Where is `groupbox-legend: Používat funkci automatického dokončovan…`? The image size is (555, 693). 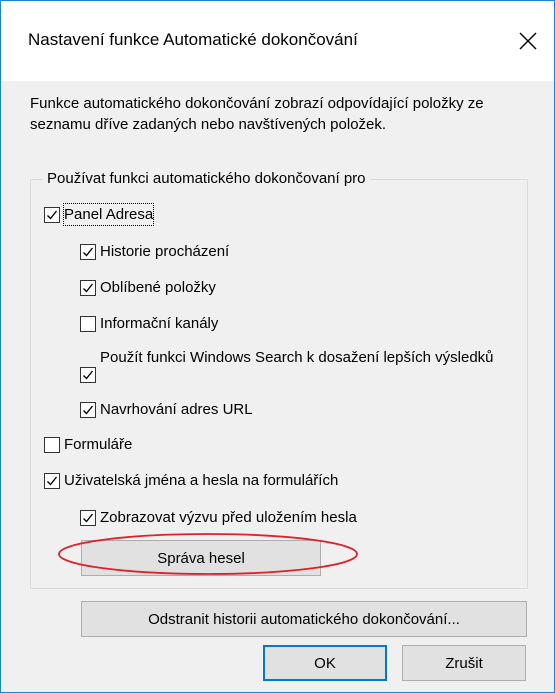 groupbox-legend: Používat funkci automatického dokončovan… is located at coordinates (206, 178).